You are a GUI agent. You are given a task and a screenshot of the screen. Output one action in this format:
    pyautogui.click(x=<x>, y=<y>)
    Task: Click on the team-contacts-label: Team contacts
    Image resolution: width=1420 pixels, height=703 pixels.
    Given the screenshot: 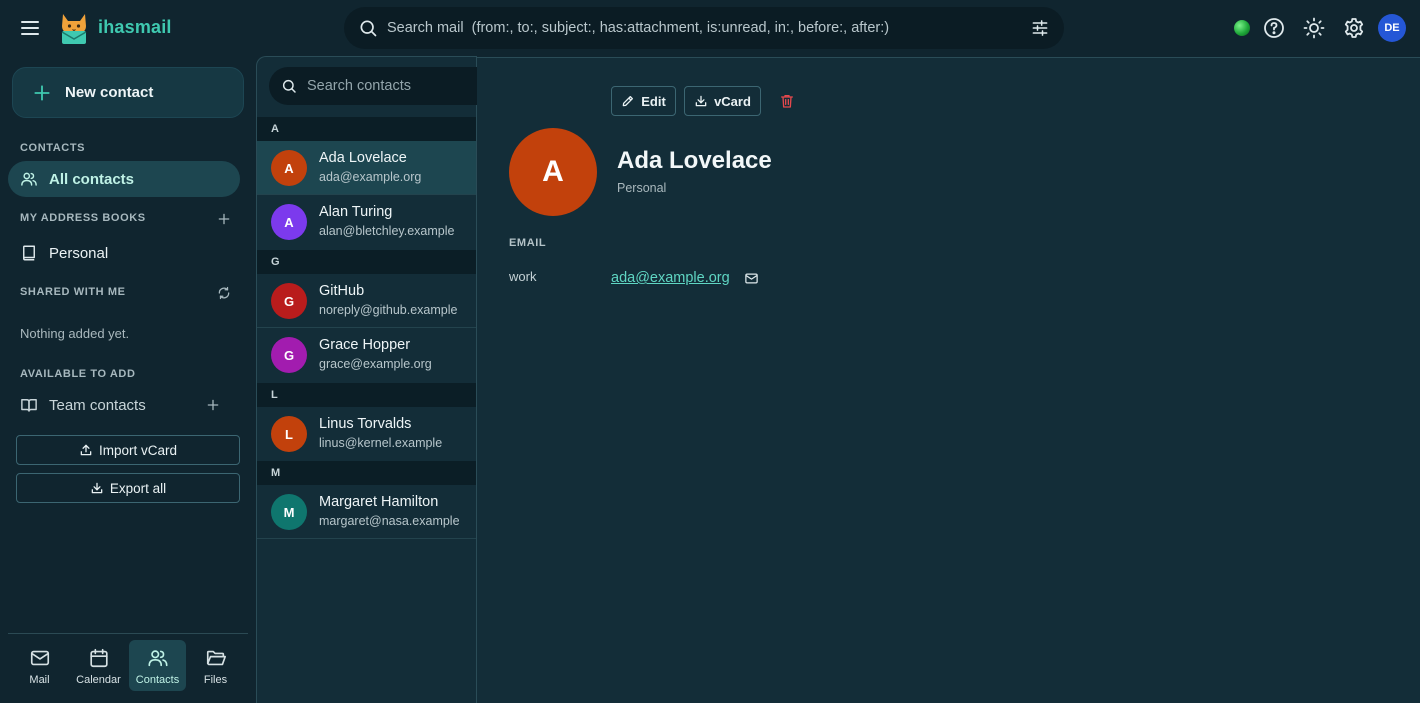 What is the action you would take?
    pyautogui.click(x=97, y=405)
    